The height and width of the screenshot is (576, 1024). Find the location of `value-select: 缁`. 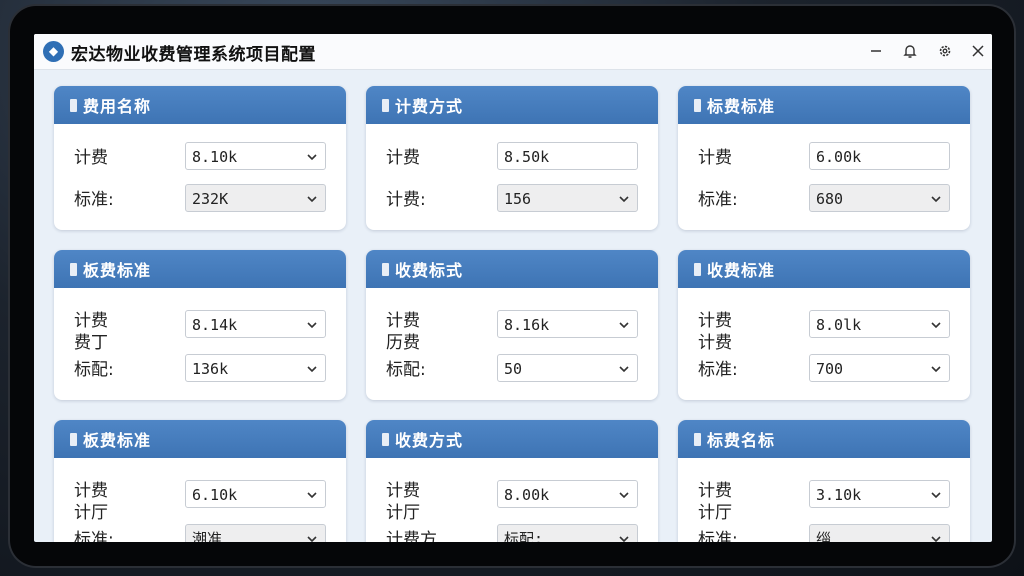

value-select: 缁 is located at coordinates (879, 533).